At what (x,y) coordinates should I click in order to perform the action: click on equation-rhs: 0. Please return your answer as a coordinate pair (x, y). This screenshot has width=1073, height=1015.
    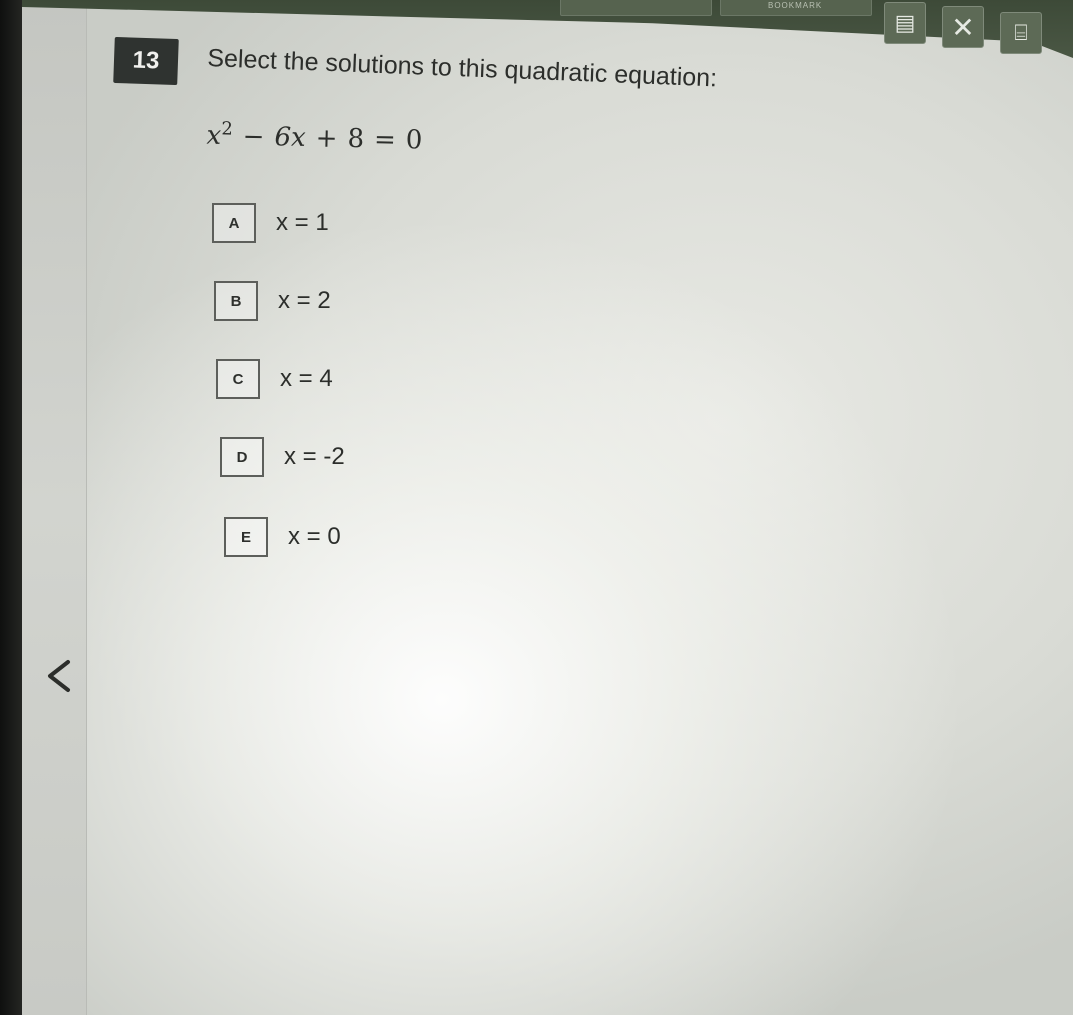
    Looking at the image, I should click on (414, 140).